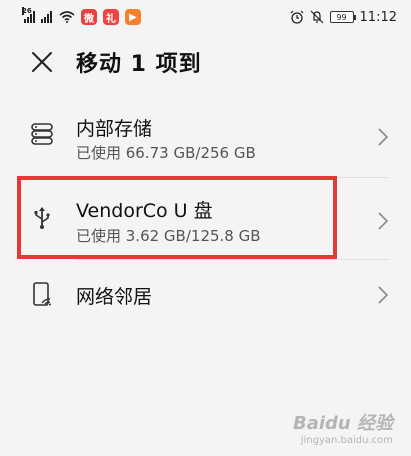  I want to click on usb-icon, so click(42, 218).